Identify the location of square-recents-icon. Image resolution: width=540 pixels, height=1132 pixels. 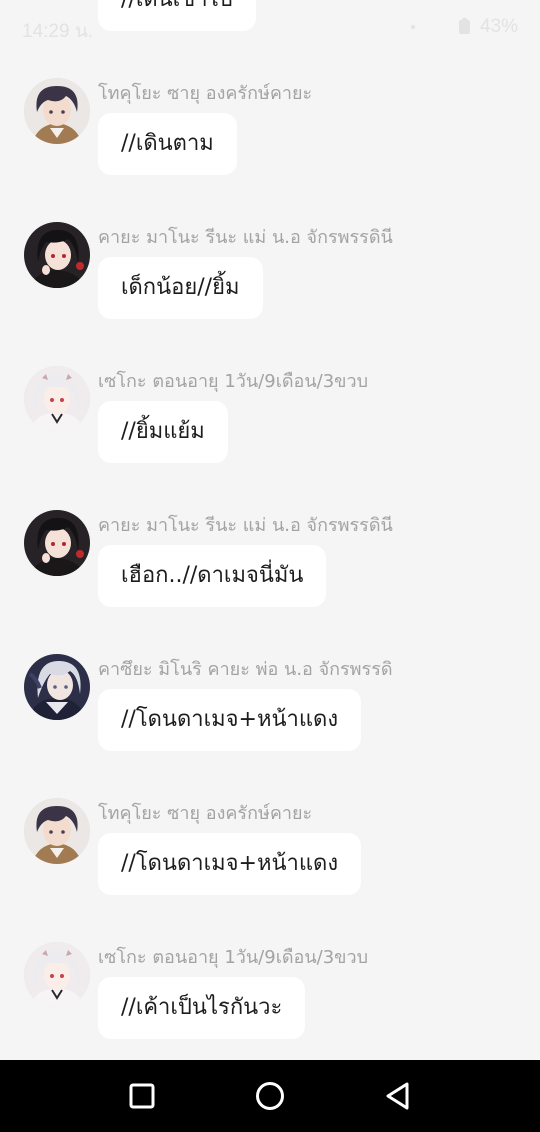
(142, 1096).